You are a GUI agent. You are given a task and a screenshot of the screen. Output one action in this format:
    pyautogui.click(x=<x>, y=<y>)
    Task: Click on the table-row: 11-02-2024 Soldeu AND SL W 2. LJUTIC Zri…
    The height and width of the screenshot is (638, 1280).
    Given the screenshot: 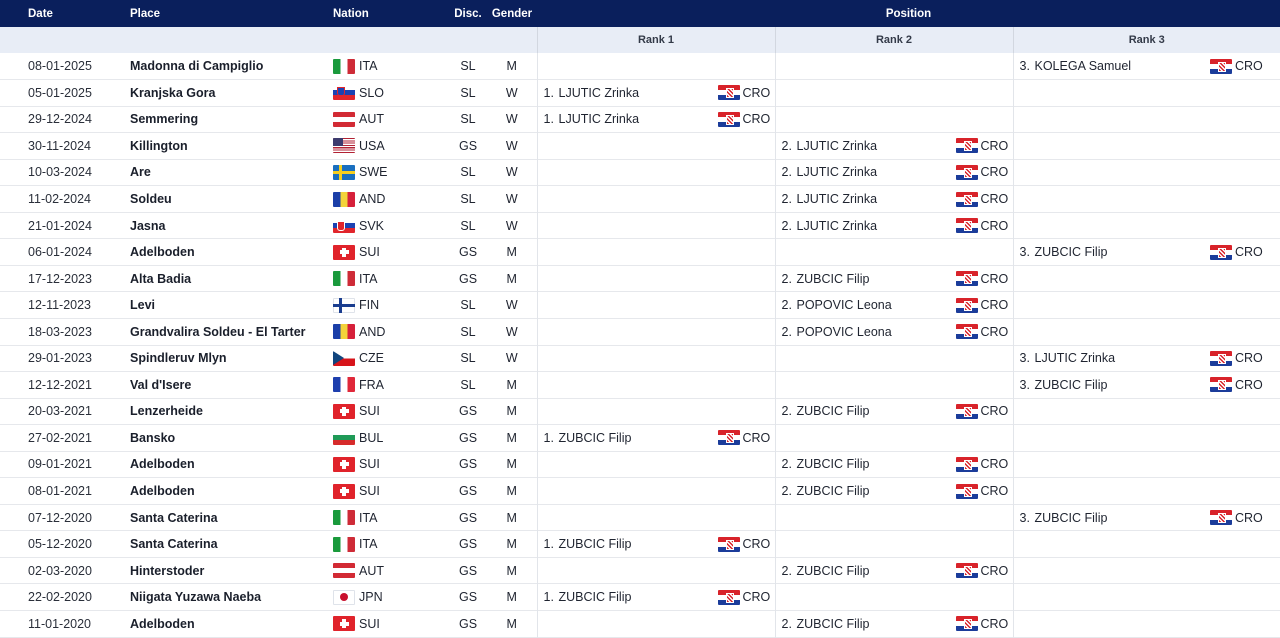 What is the action you would take?
    pyautogui.click(x=640, y=199)
    